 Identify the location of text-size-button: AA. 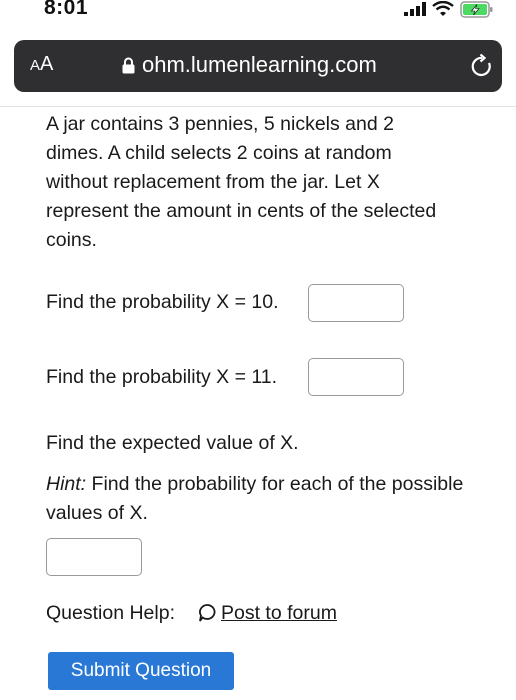
(41, 64).